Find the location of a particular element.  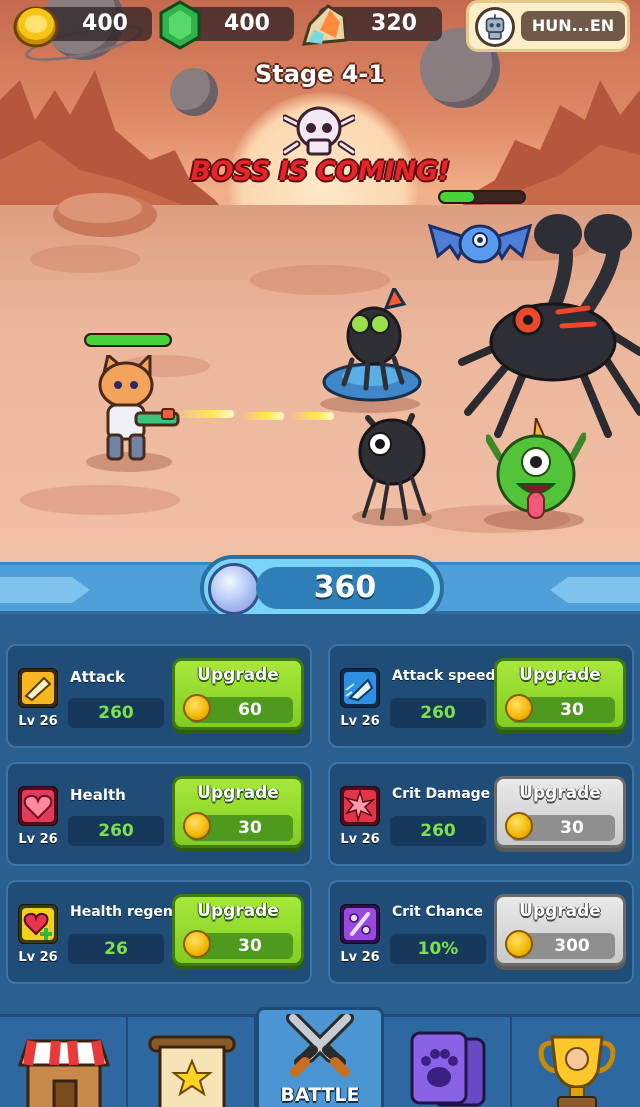

player-health-fill is located at coordinates (128, 340).